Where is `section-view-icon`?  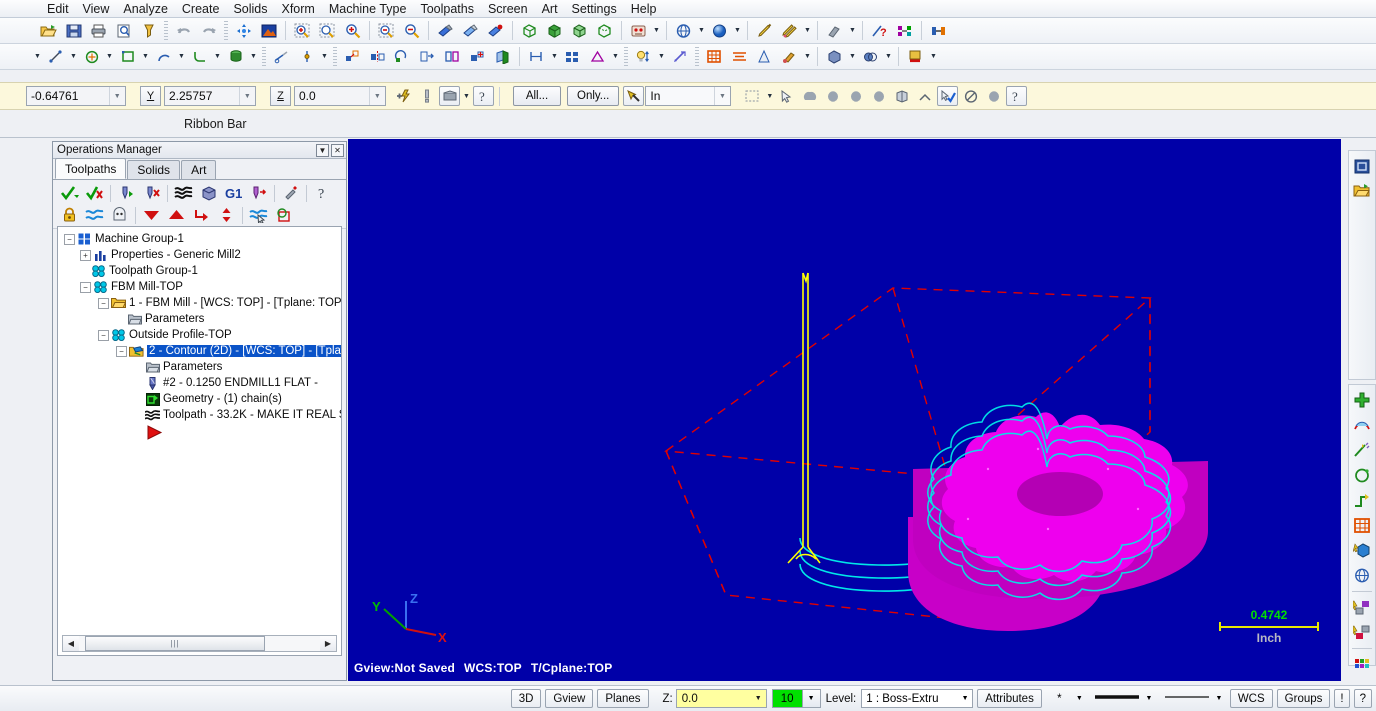 section-view-icon is located at coordinates (679, 56).